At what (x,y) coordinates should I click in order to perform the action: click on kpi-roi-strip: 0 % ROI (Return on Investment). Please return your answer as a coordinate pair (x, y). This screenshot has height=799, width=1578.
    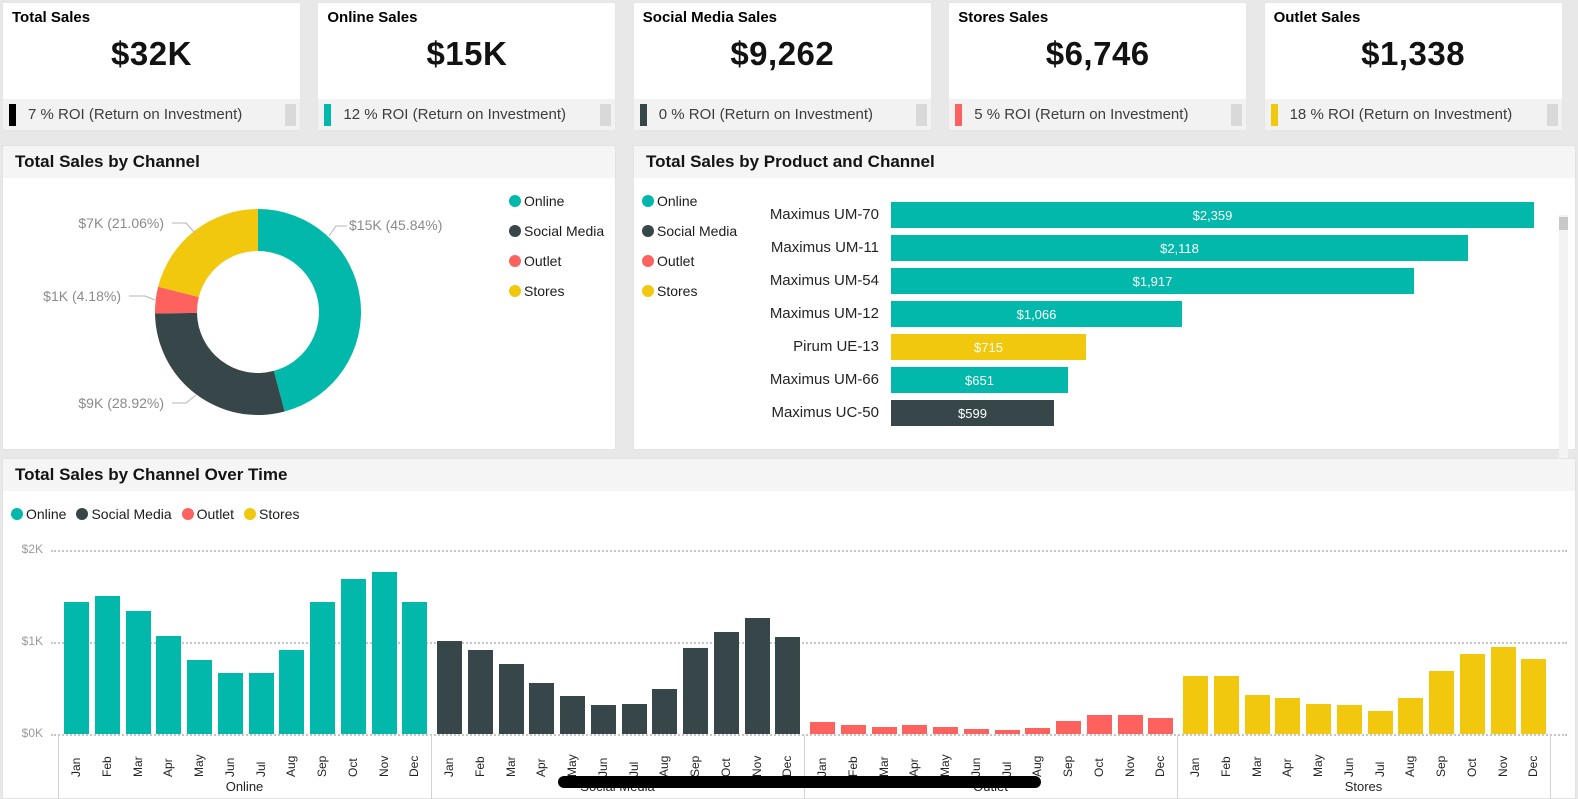
    Looking at the image, I should click on (782, 114).